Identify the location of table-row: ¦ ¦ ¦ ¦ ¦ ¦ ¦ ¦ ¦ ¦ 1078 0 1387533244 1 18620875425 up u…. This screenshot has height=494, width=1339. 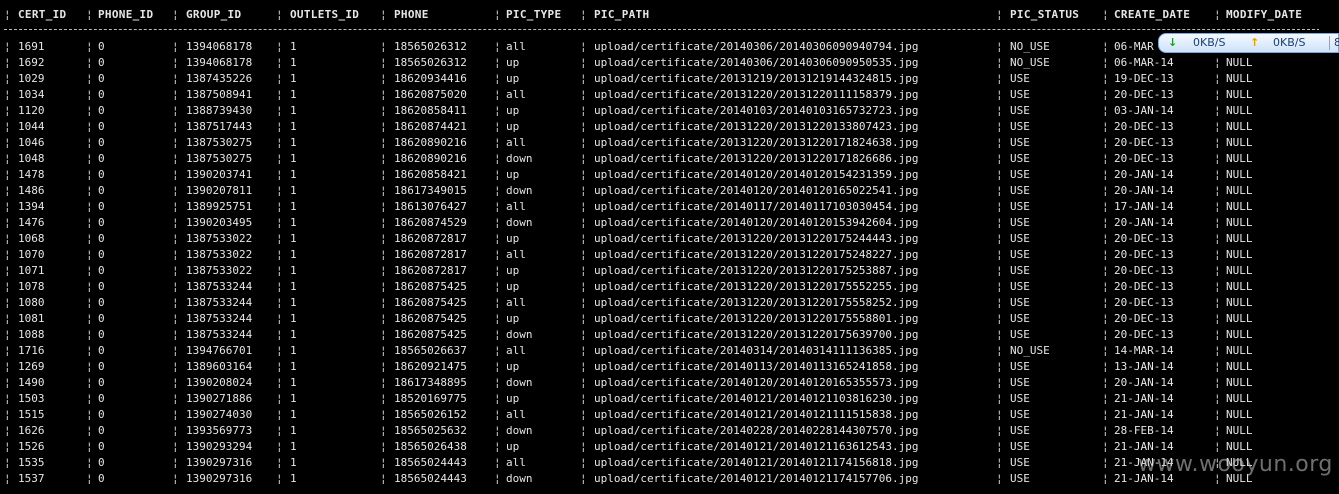
(669, 287).